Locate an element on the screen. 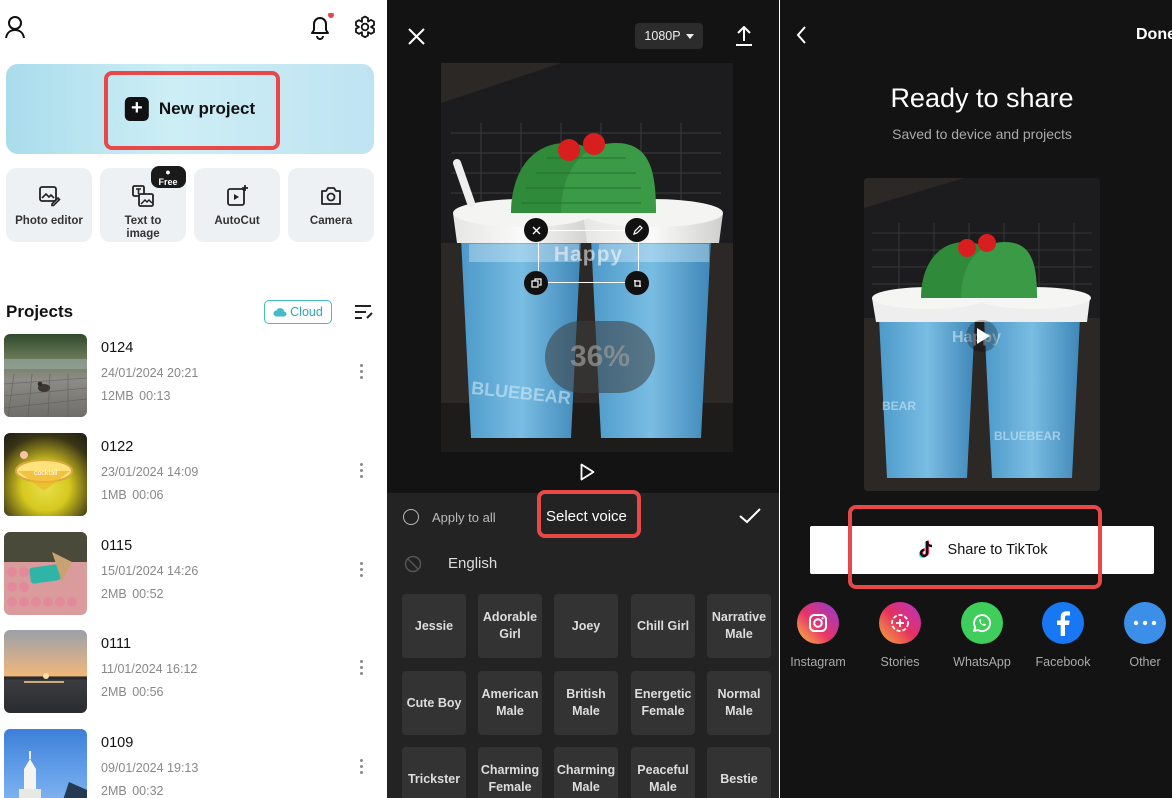 Image resolution: width=1172 pixels, height=798 pixels. apply-label: Apply to all is located at coordinates (464, 517).